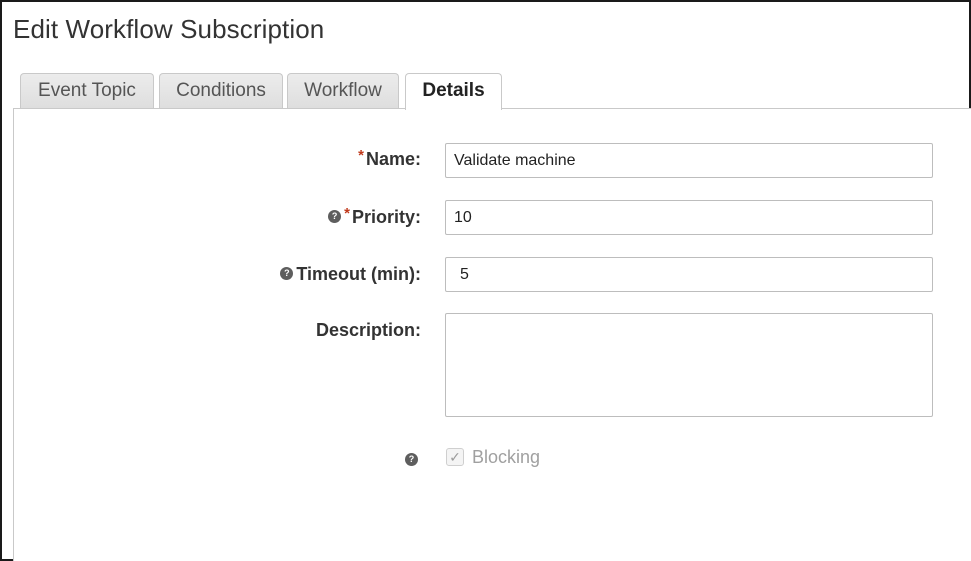 The image size is (971, 561). What do you see at coordinates (455, 457) in the screenshot?
I see `blocking-checkbox: ✓` at bounding box center [455, 457].